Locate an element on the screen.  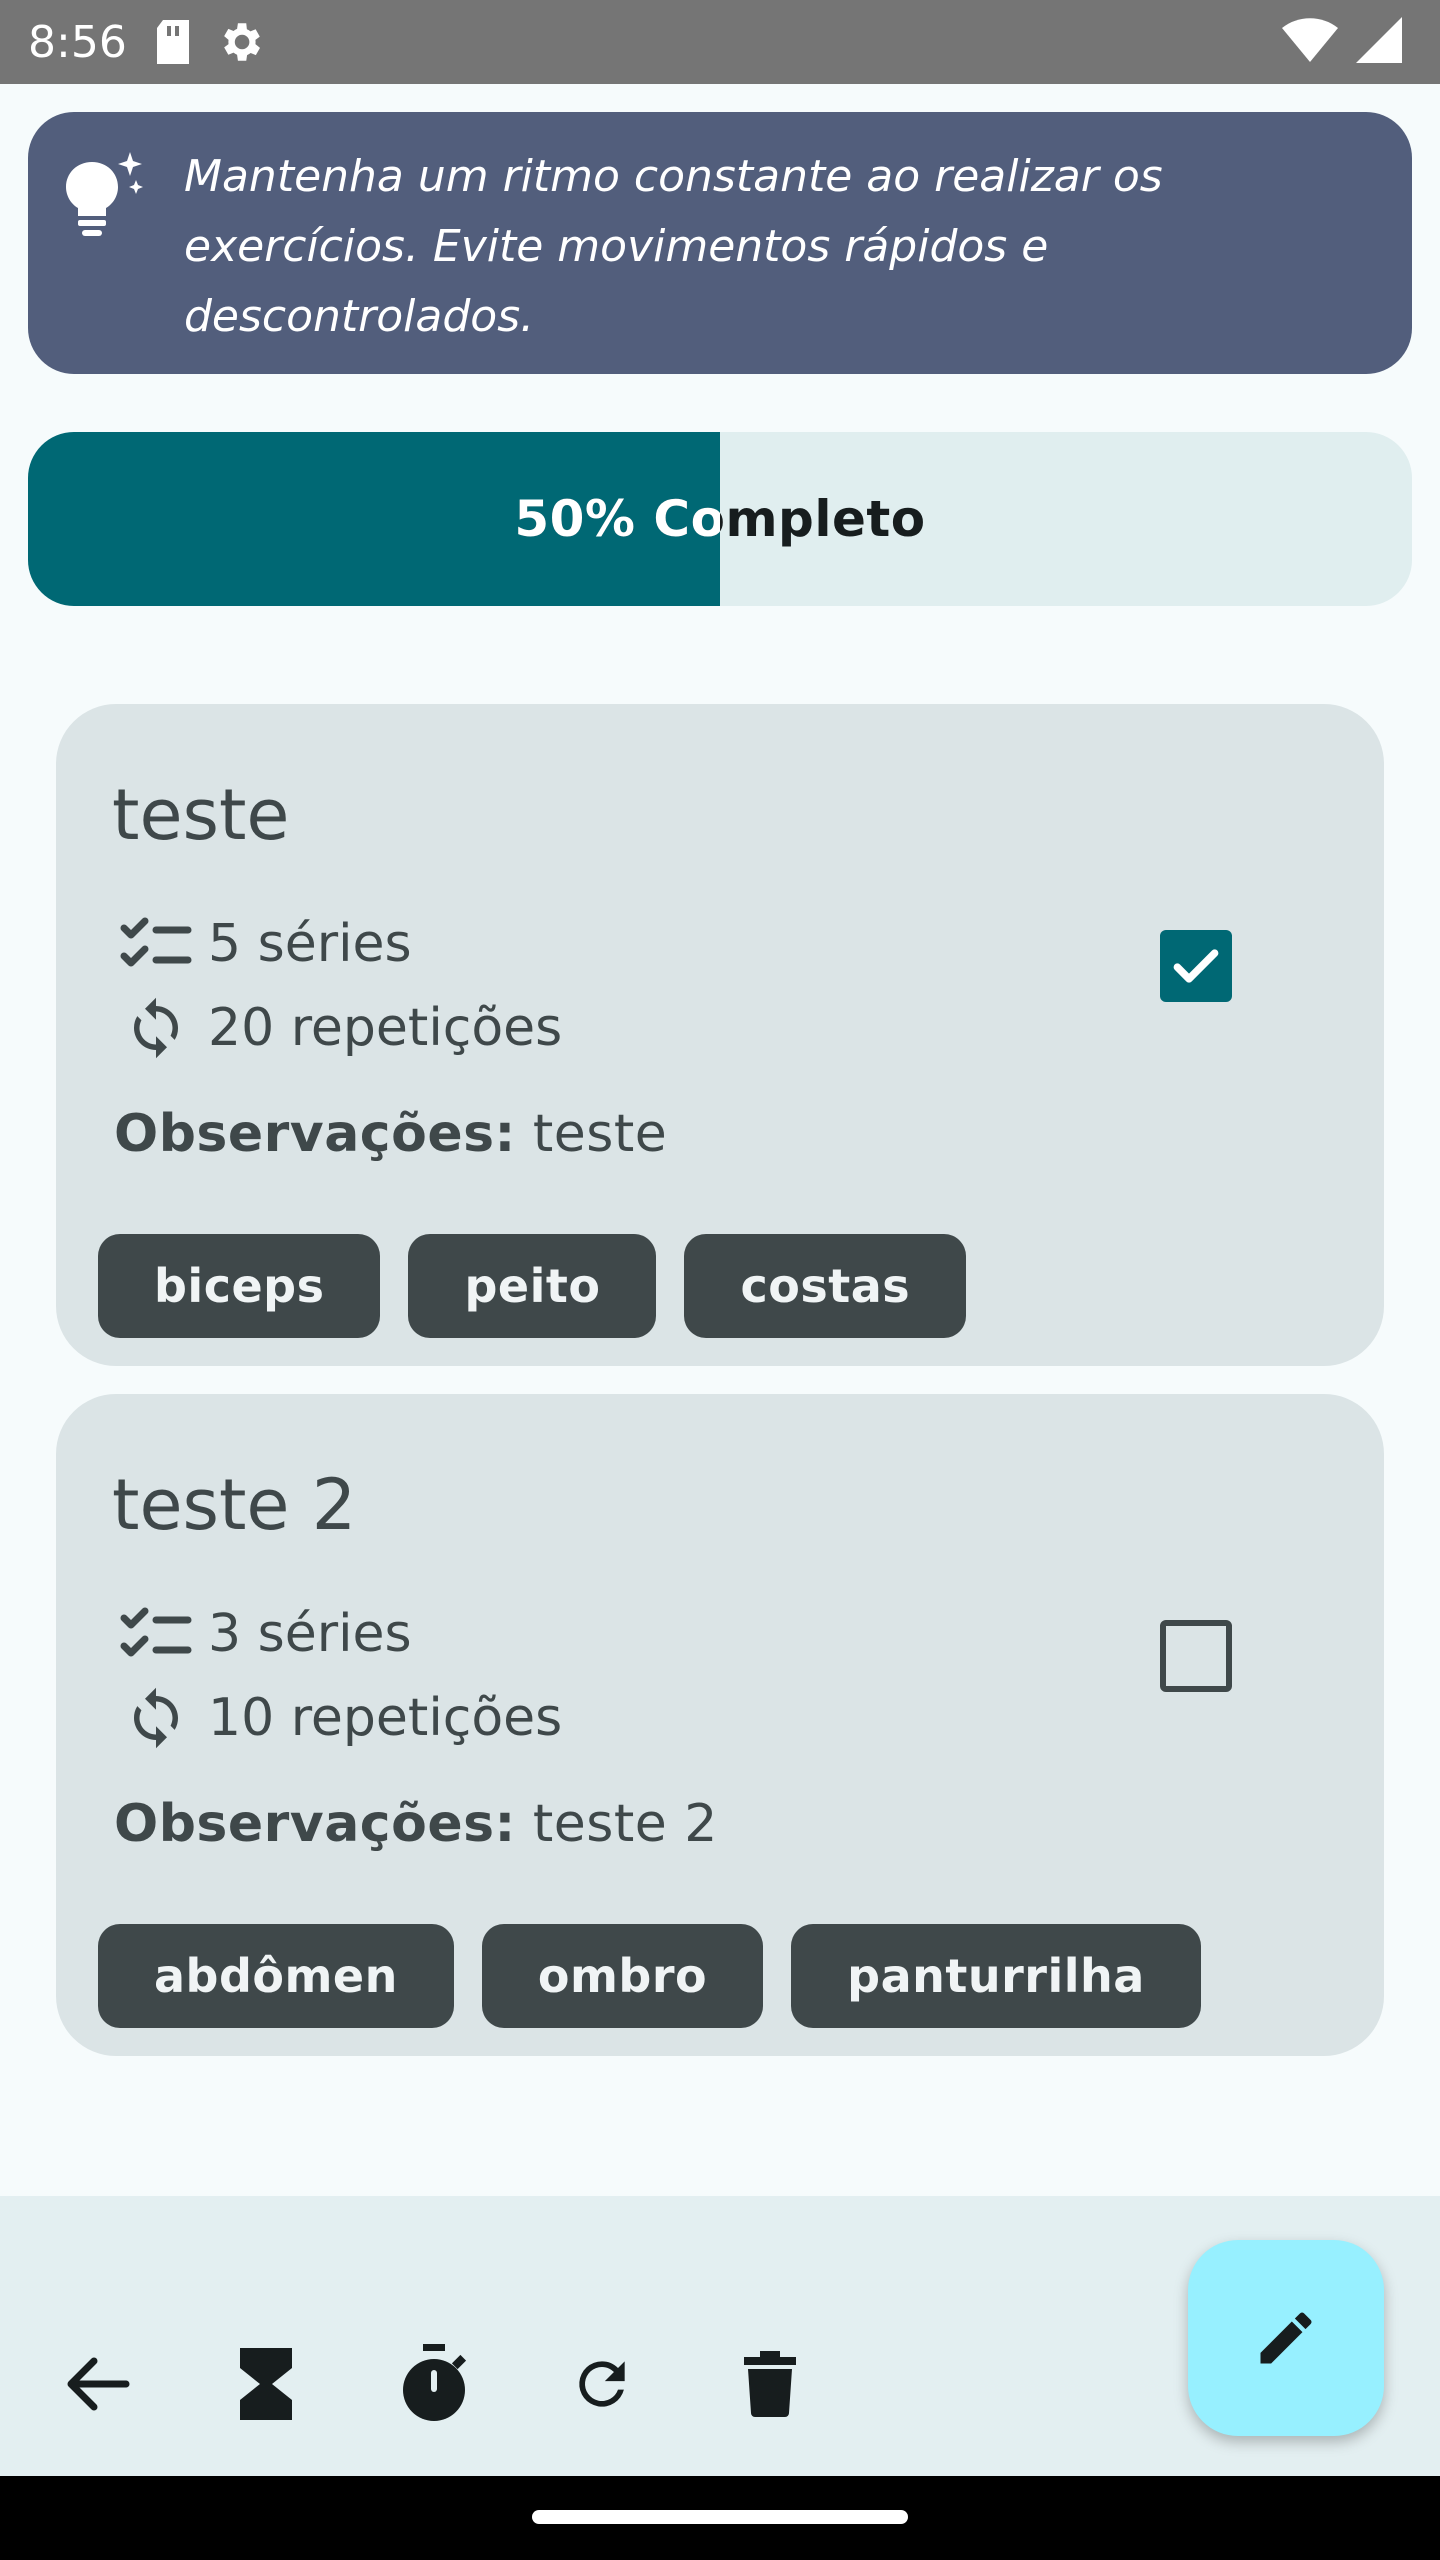
reps-row: 20 repetições is located at coordinates (339, 1028).